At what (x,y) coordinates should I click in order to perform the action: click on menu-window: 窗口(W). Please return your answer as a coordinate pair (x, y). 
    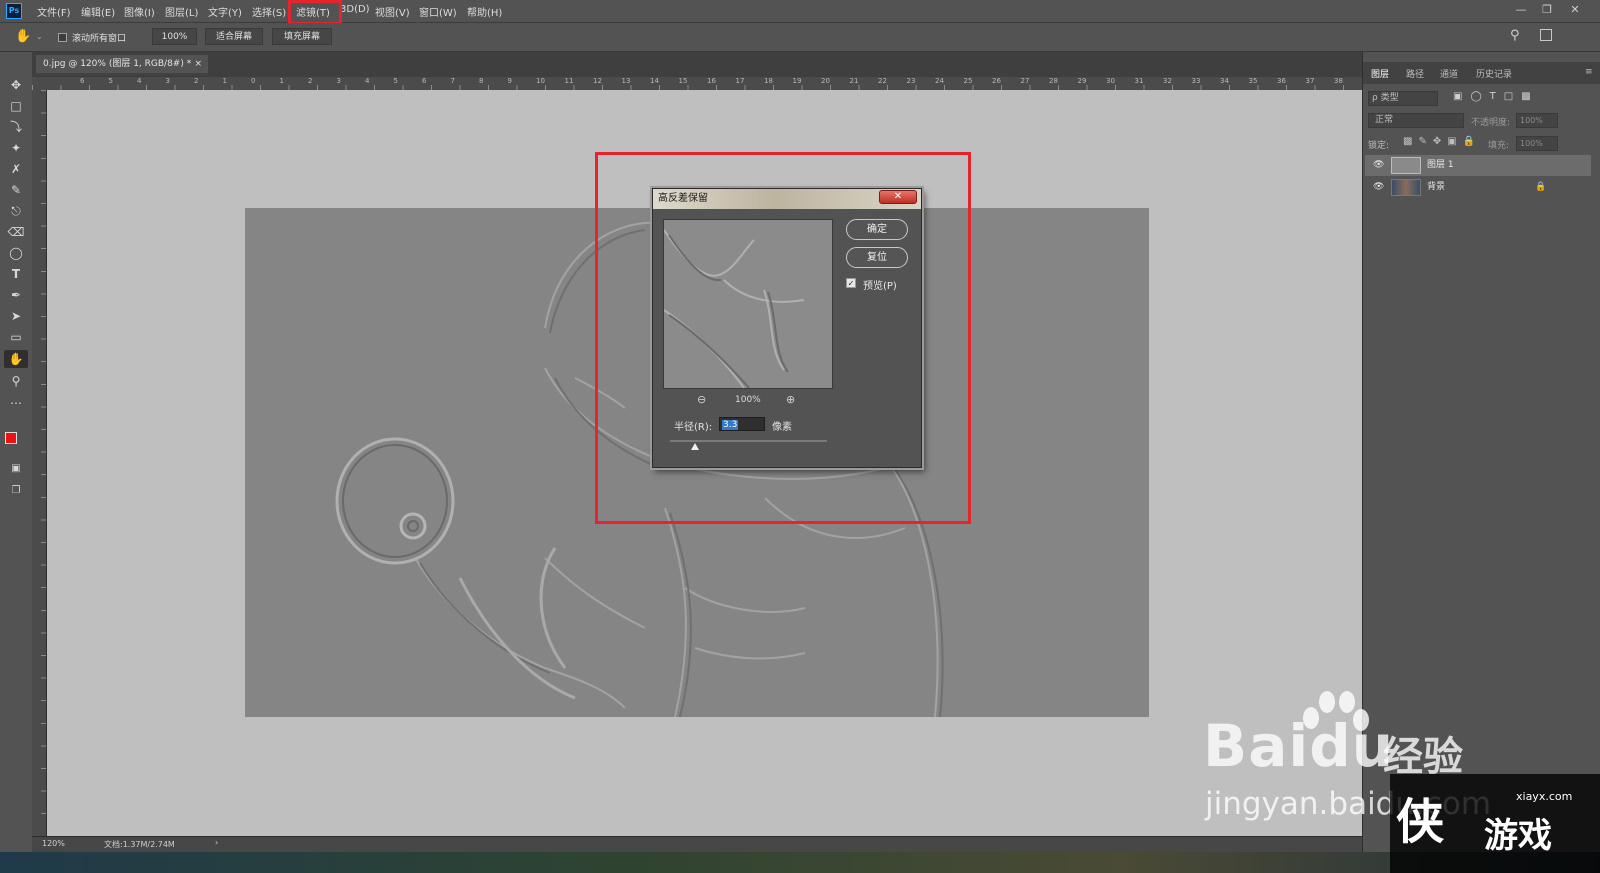
    Looking at the image, I should click on (438, 11).